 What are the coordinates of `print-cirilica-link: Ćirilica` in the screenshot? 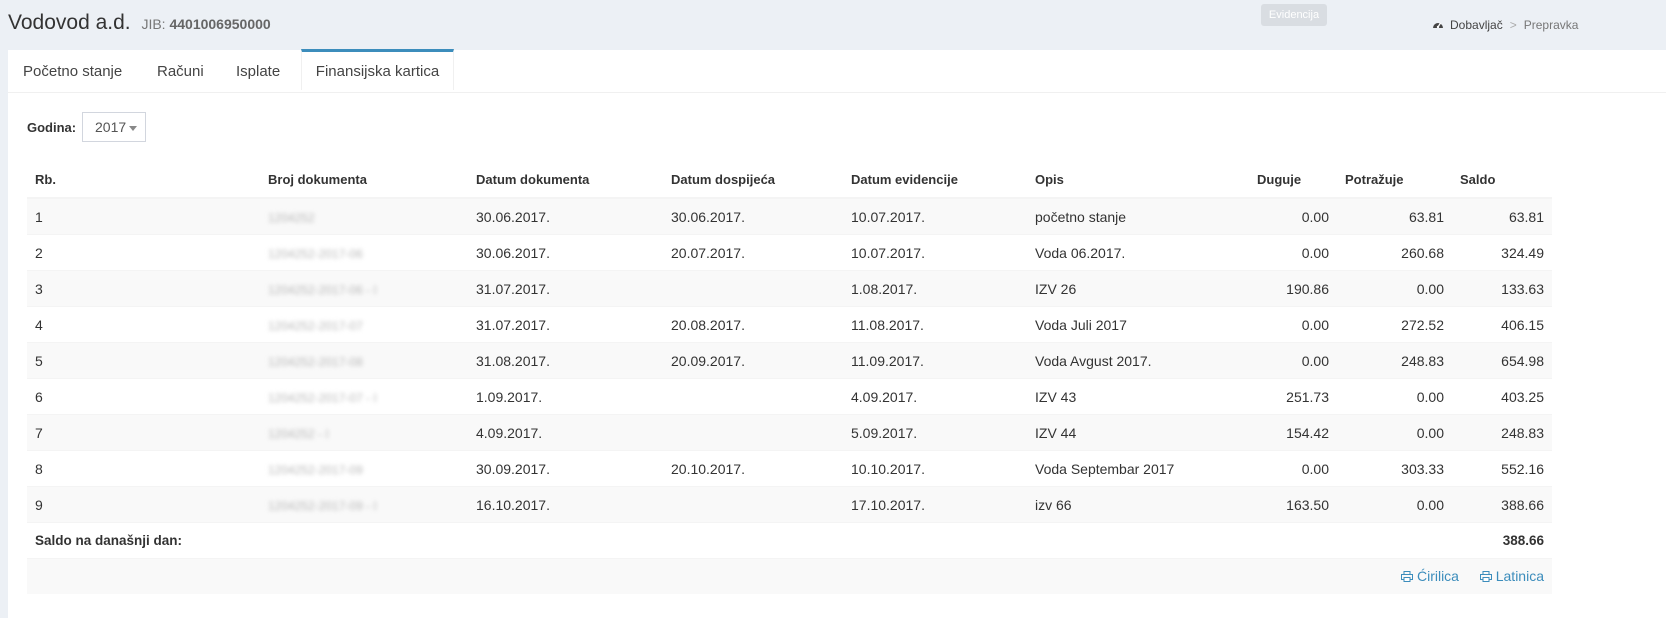 It's located at (1429, 576).